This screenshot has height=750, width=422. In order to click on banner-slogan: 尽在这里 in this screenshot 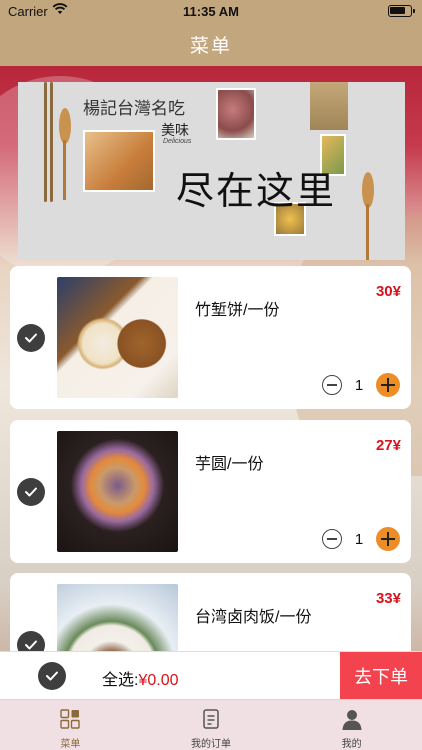, I will do `click(256, 191)`.